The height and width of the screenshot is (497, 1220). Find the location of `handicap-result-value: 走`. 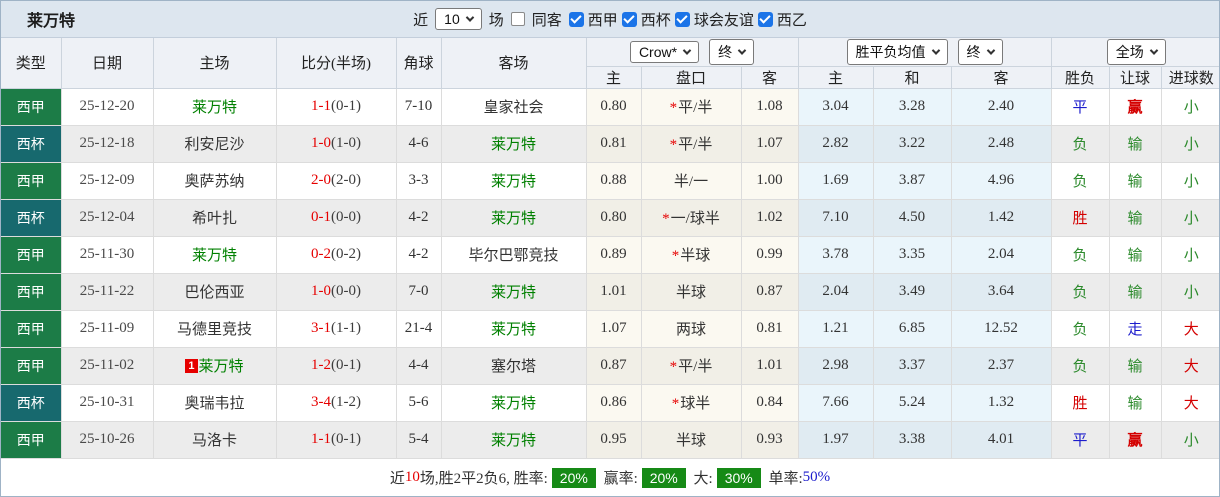

handicap-result-value: 走 is located at coordinates (1135, 330).